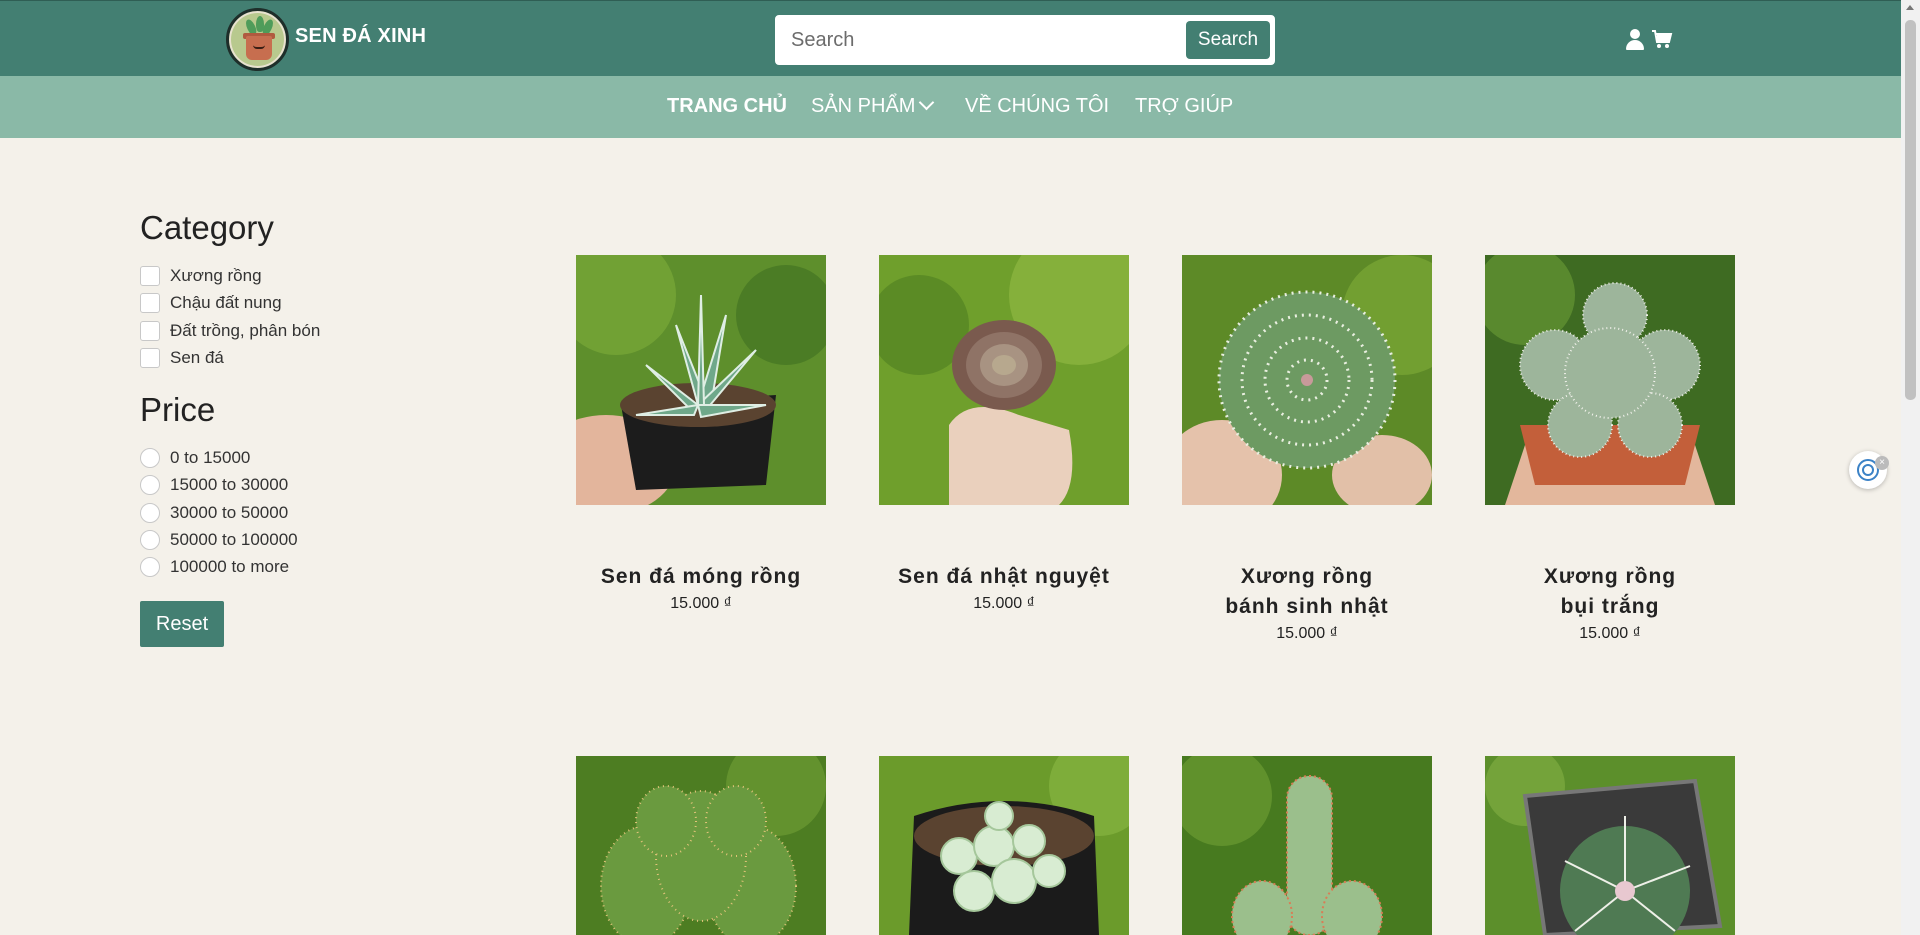  I want to click on product-image-haworthia, so click(701, 380).